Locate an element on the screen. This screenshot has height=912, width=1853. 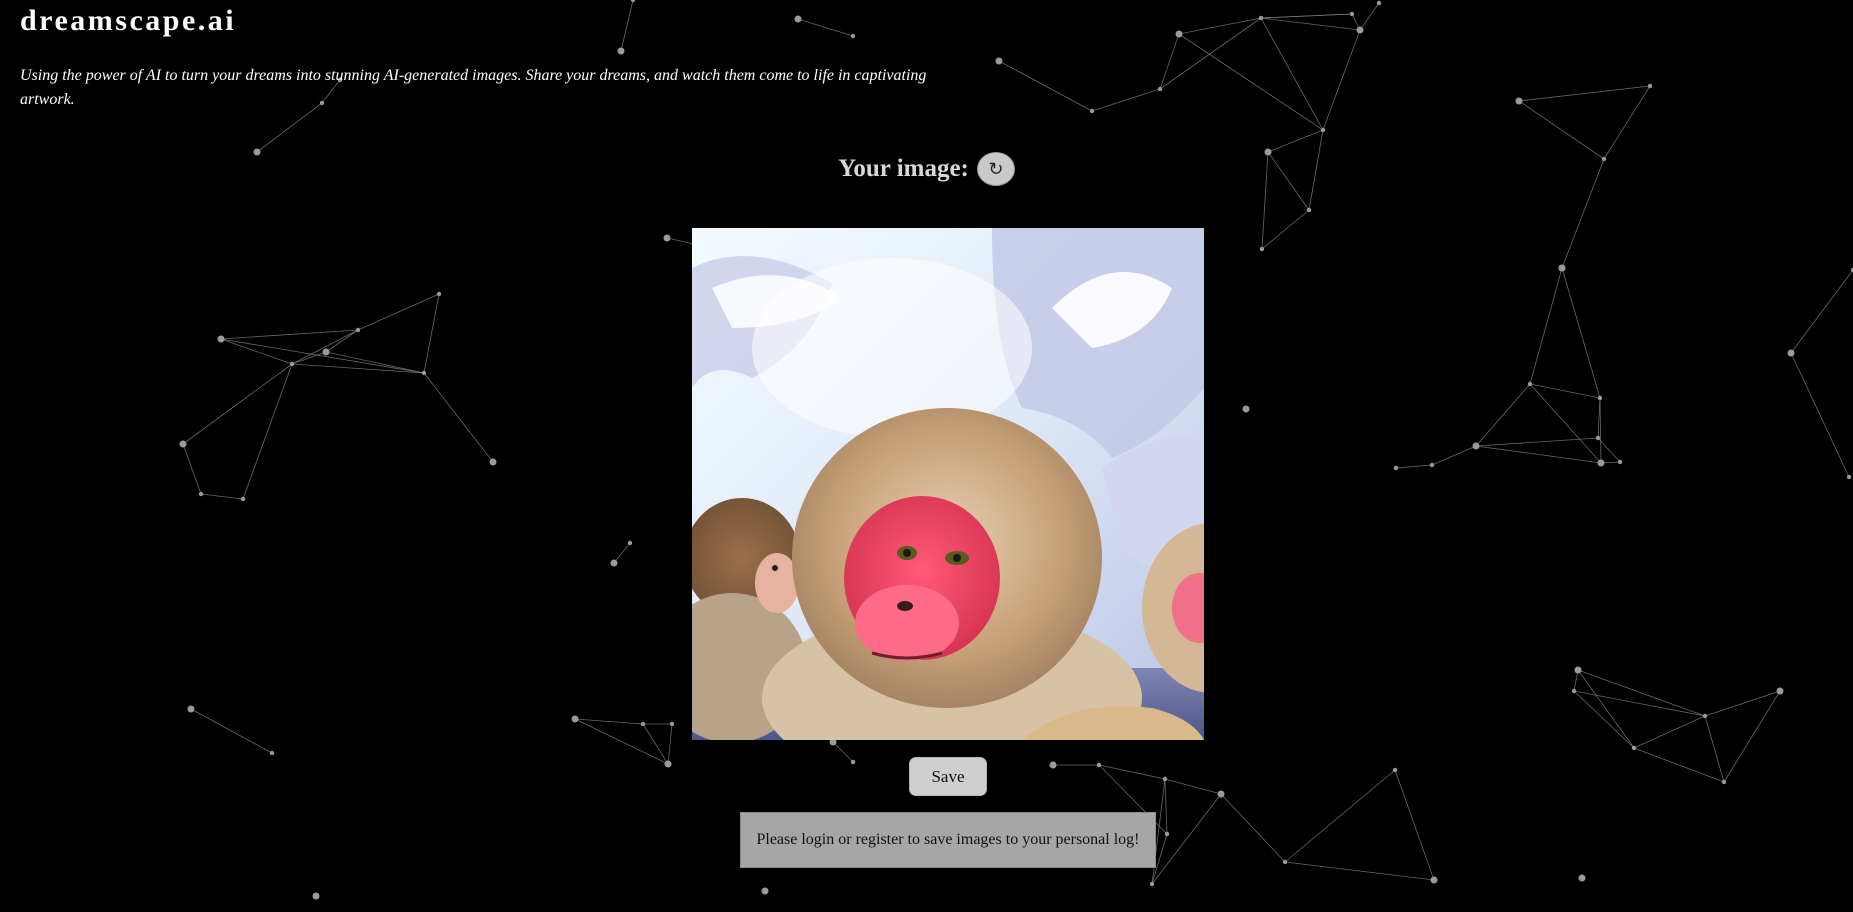
regenerate-button: ↻ is located at coordinates (995, 169).